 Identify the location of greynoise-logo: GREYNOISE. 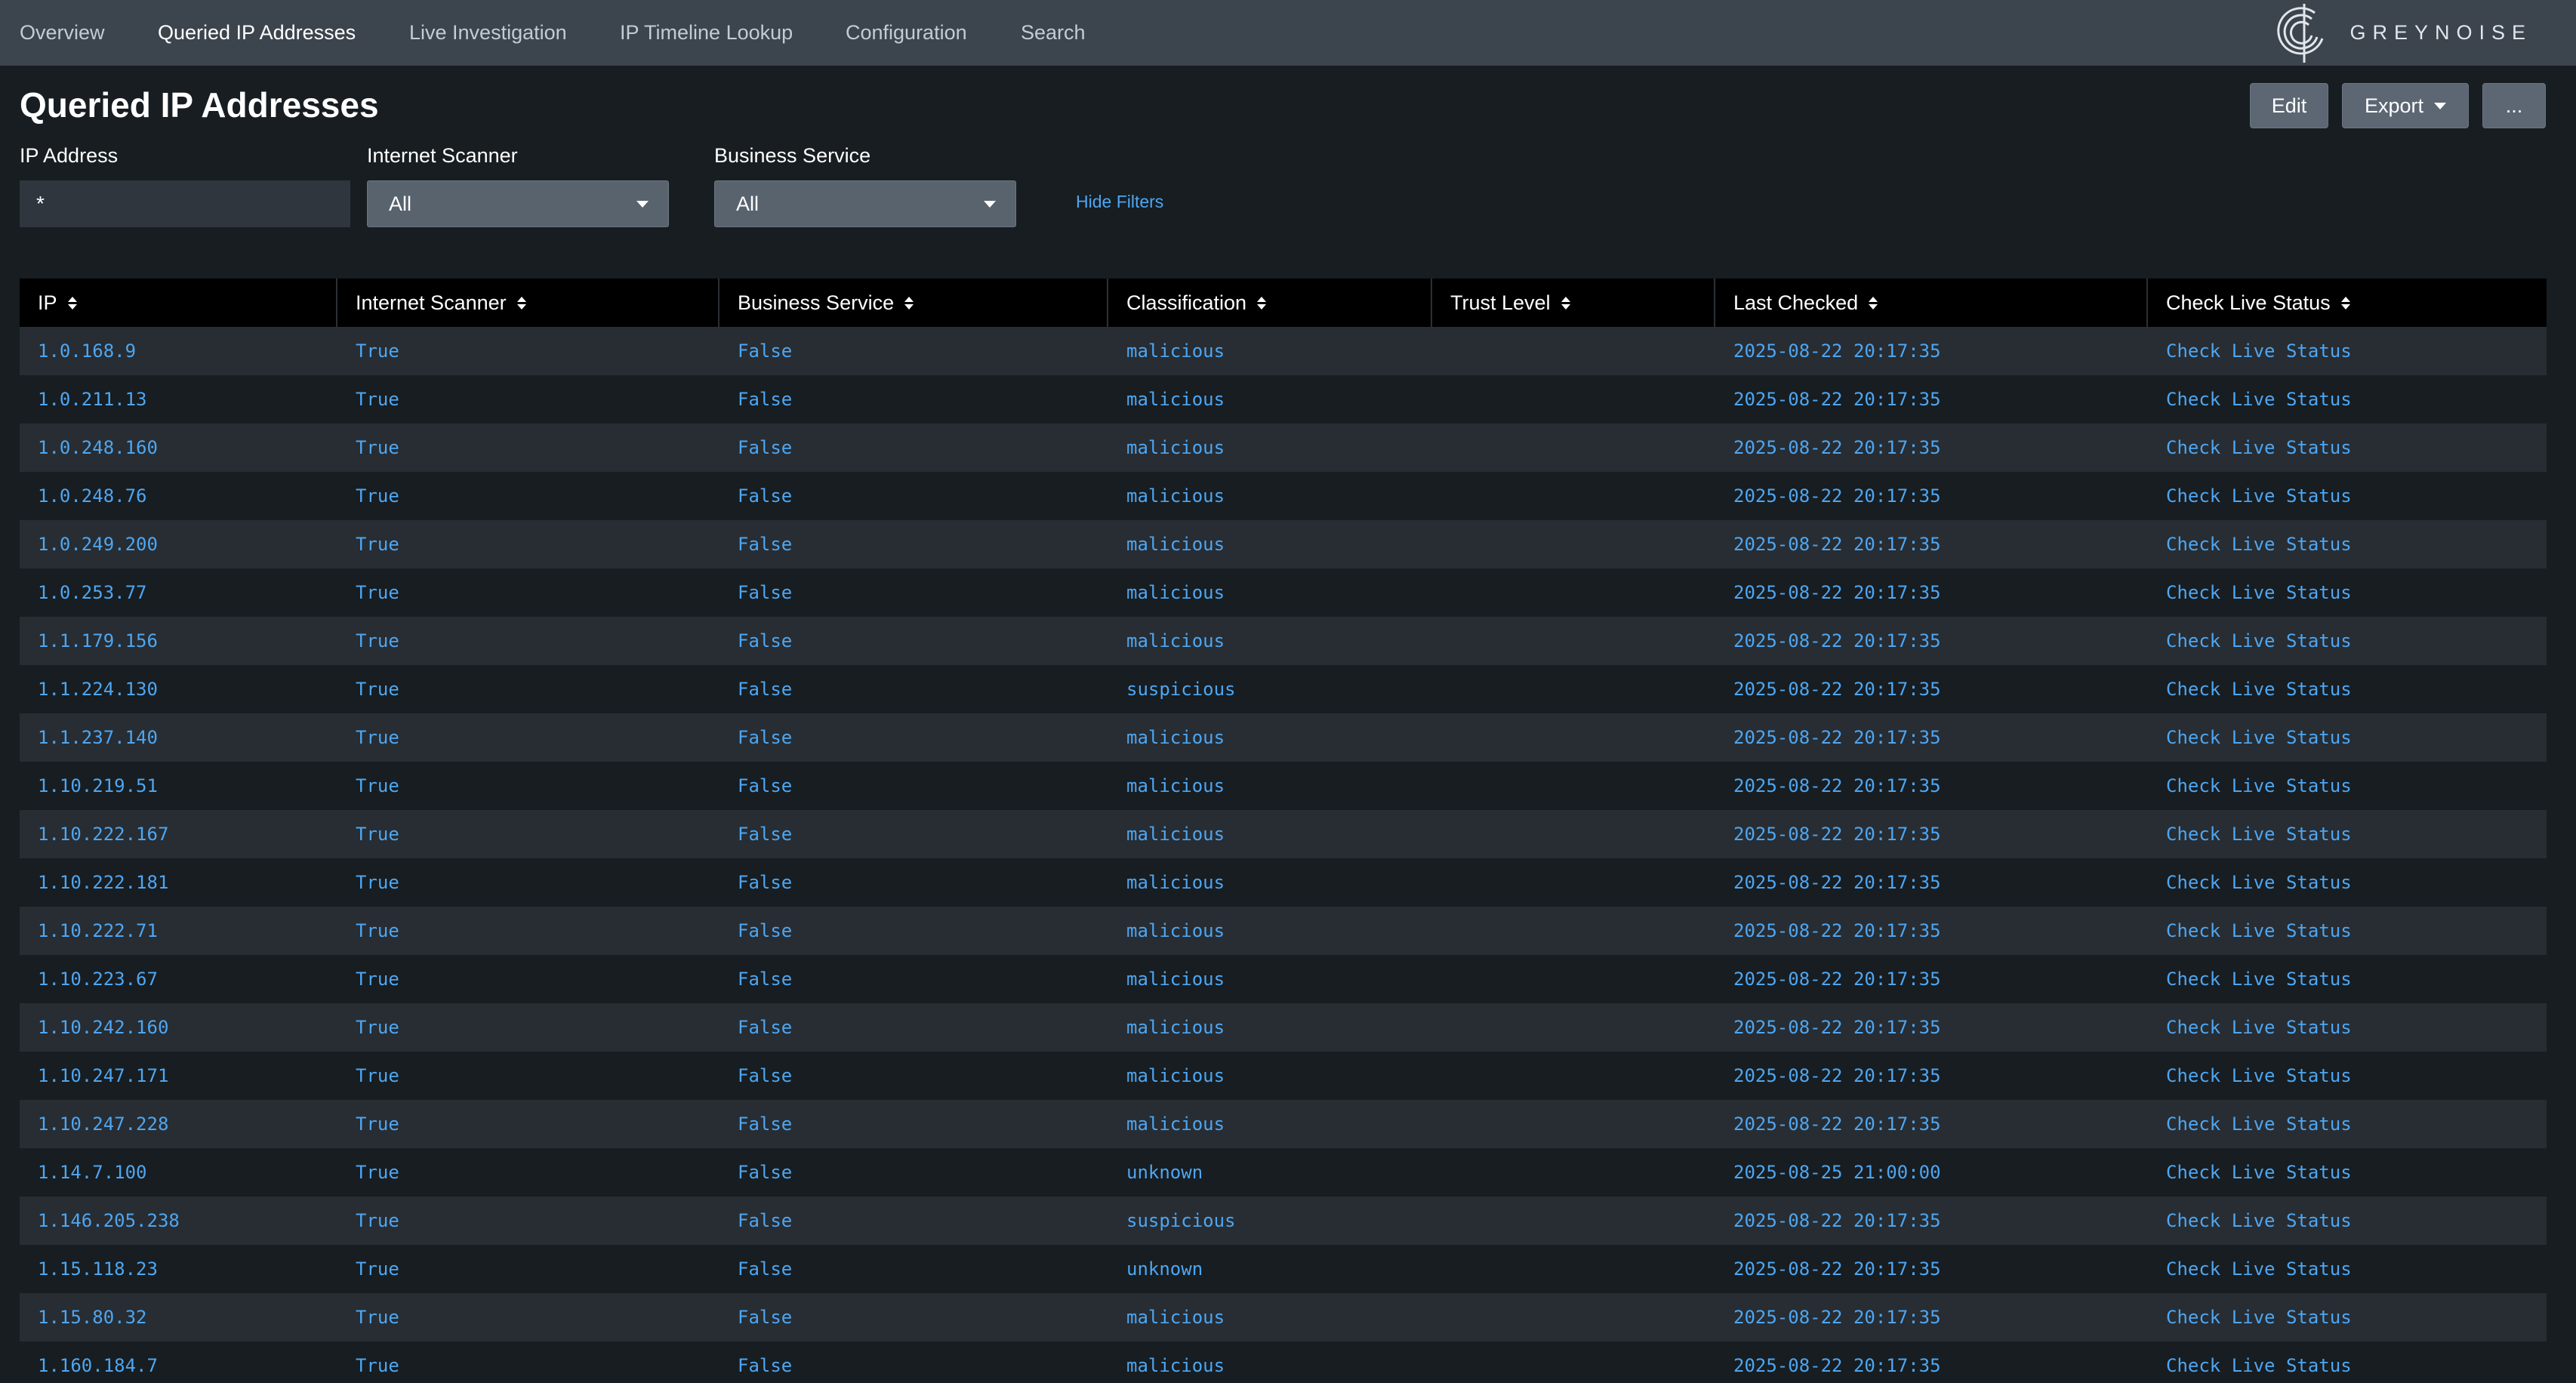
(2404, 33).